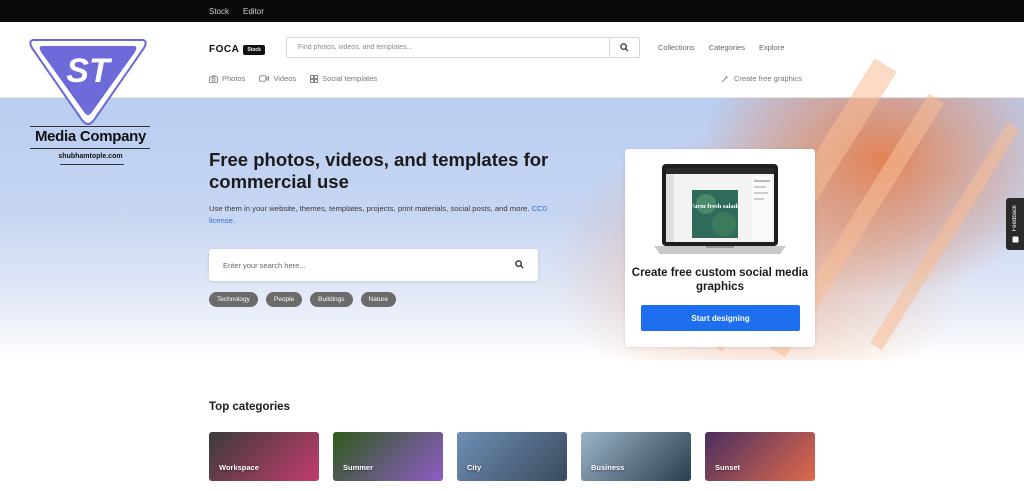 The image size is (1024, 491). I want to click on subnav-videos-label: Videos, so click(285, 78).